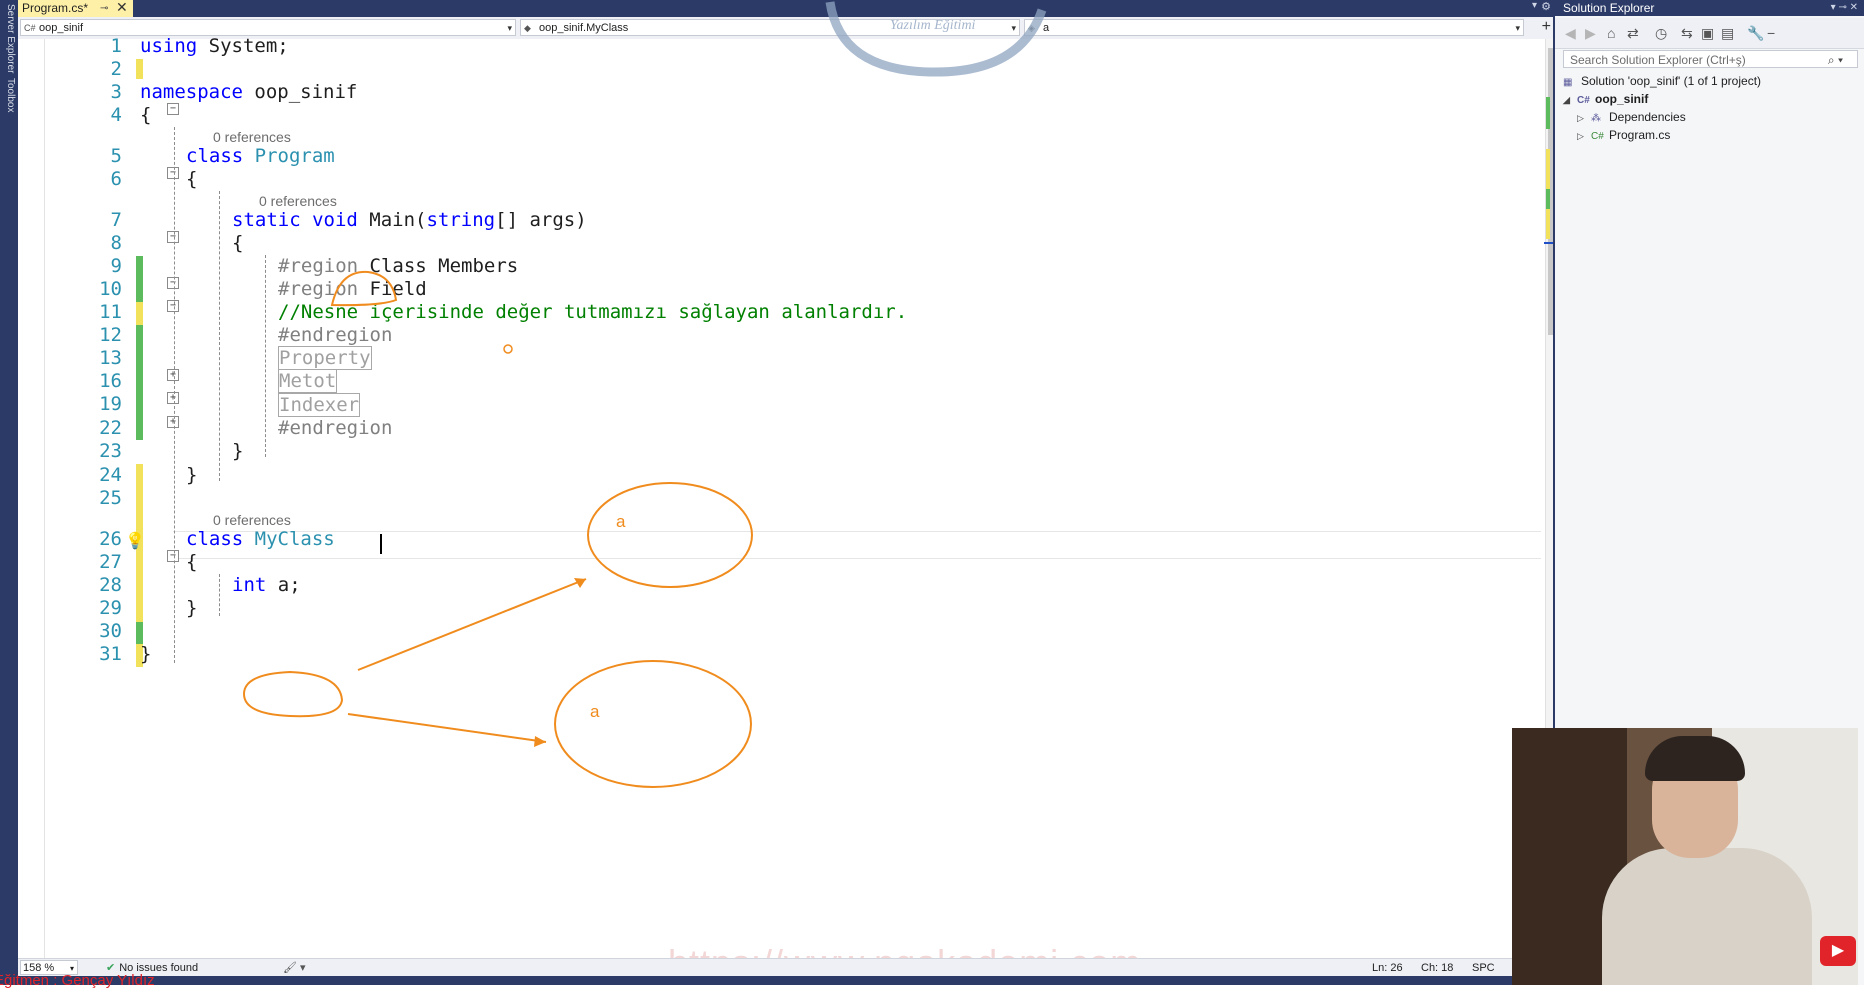  I want to click on margin-separator, so click(44, 501).